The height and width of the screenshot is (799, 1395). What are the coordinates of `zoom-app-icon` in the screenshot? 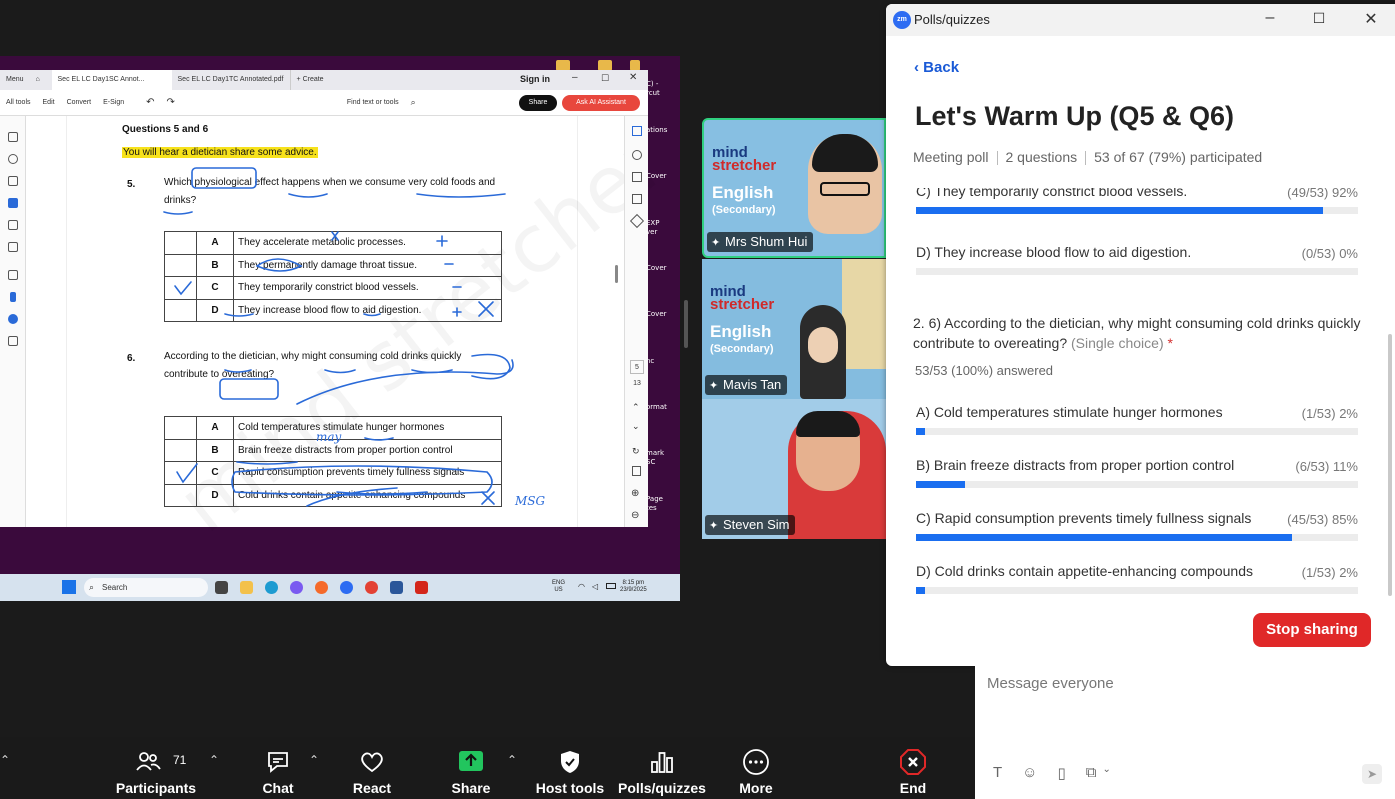 It's located at (346, 587).